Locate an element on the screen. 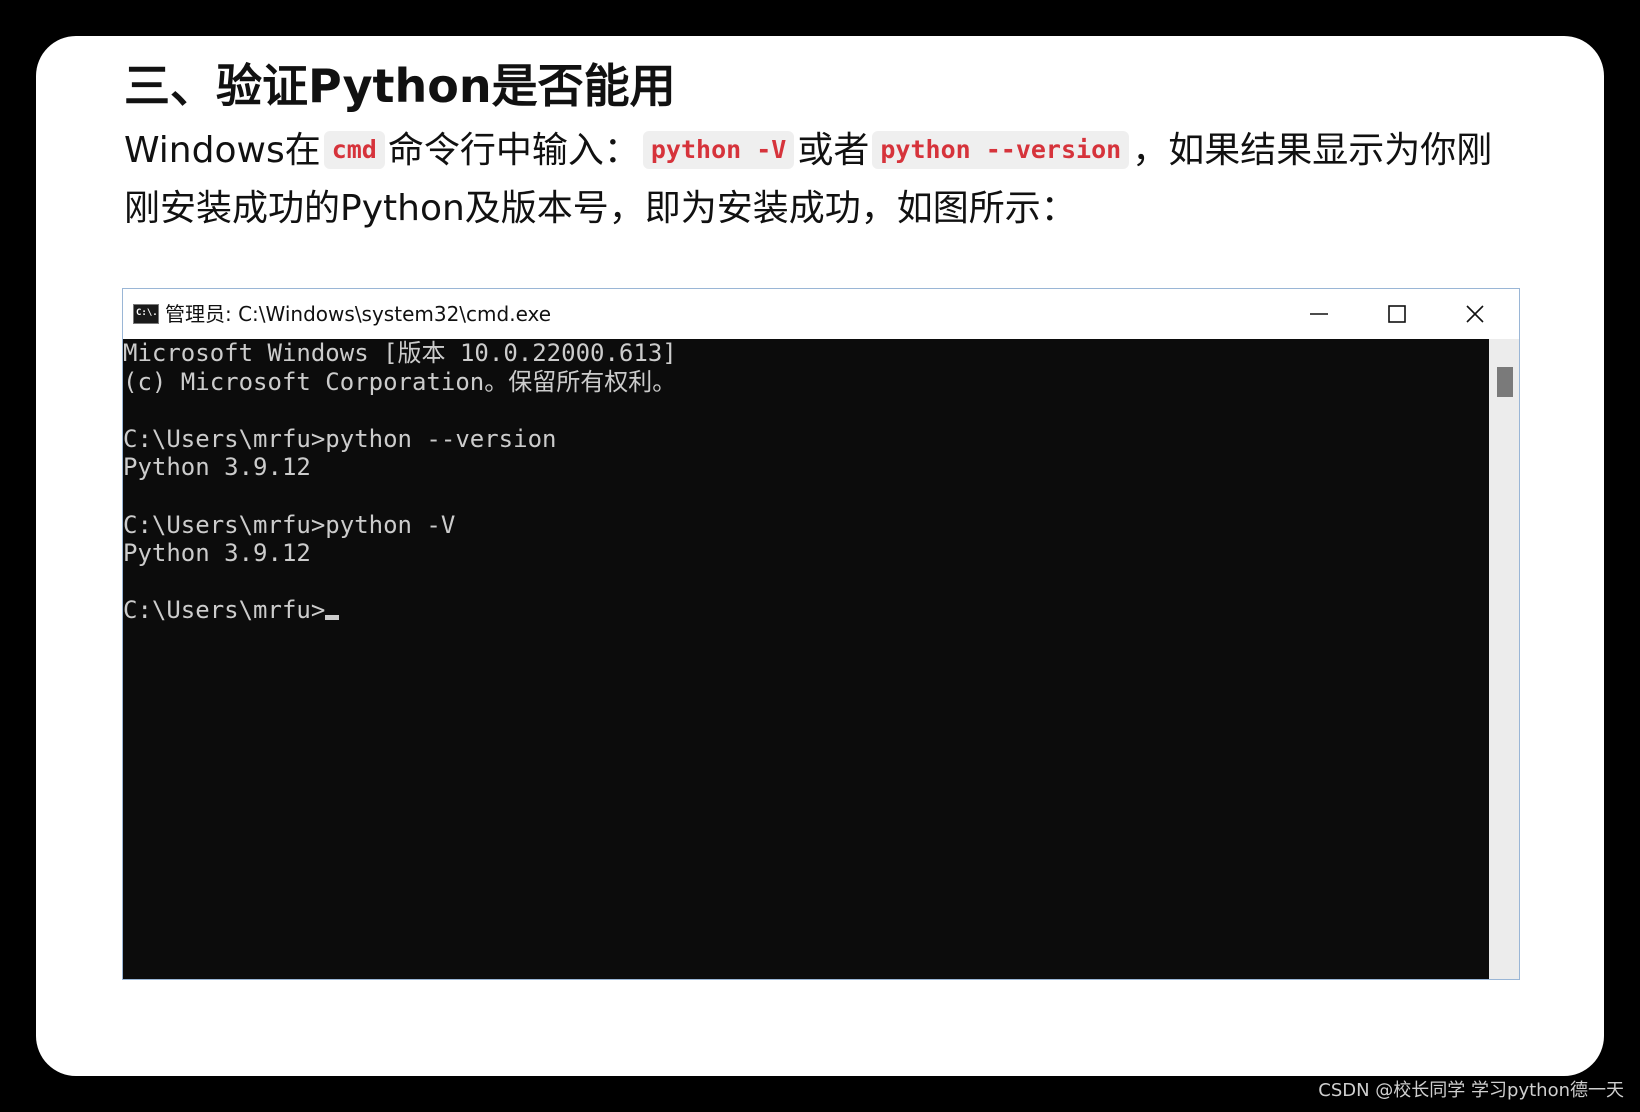 The height and width of the screenshot is (1112, 1640). close-button is located at coordinates (1475, 314).